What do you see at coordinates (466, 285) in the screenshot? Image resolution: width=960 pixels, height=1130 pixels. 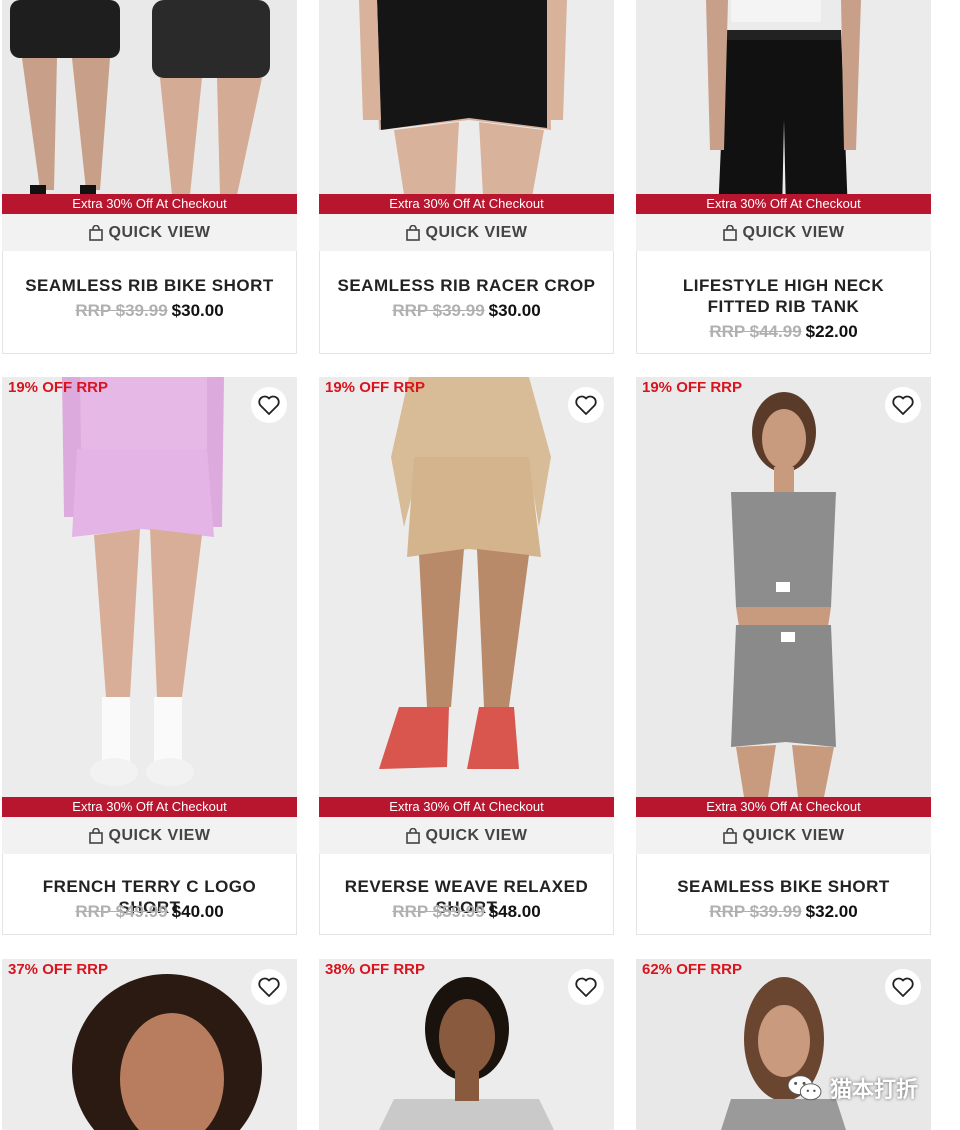 I see `product-name: SEAMLESS RIB RACER CROP` at bounding box center [466, 285].